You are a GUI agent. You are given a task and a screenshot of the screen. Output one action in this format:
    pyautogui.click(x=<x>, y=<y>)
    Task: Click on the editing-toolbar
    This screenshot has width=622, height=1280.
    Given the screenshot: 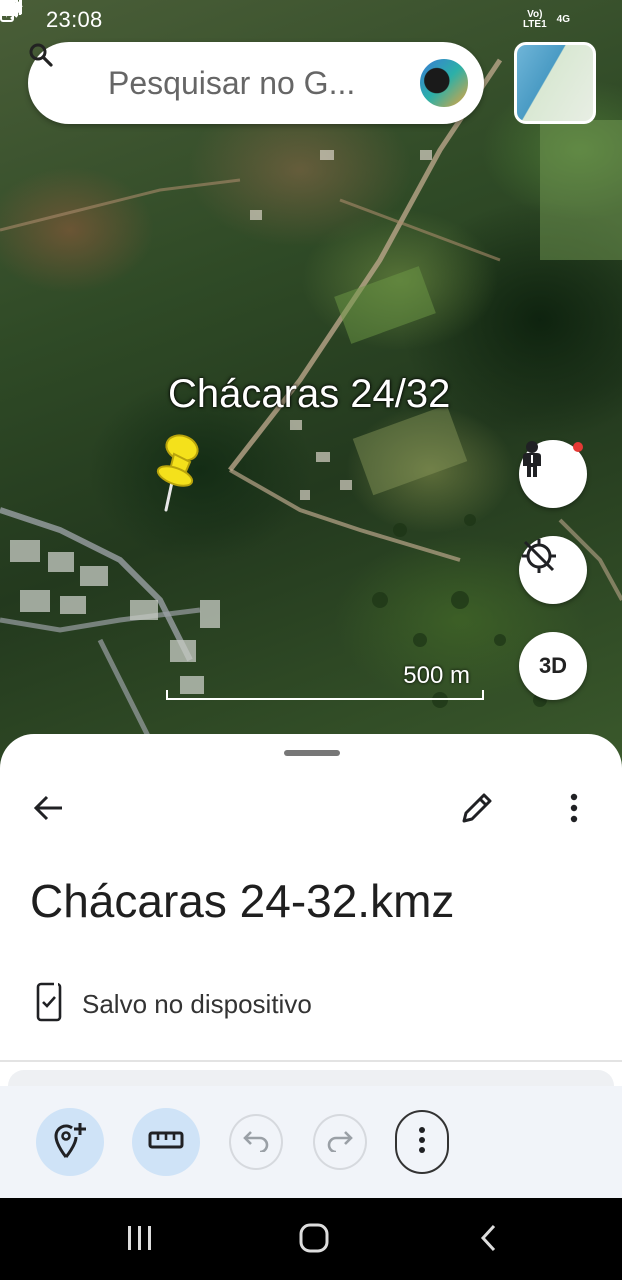 What is the action you would take?
    pyautogui.click(x=311, y=1142)
    